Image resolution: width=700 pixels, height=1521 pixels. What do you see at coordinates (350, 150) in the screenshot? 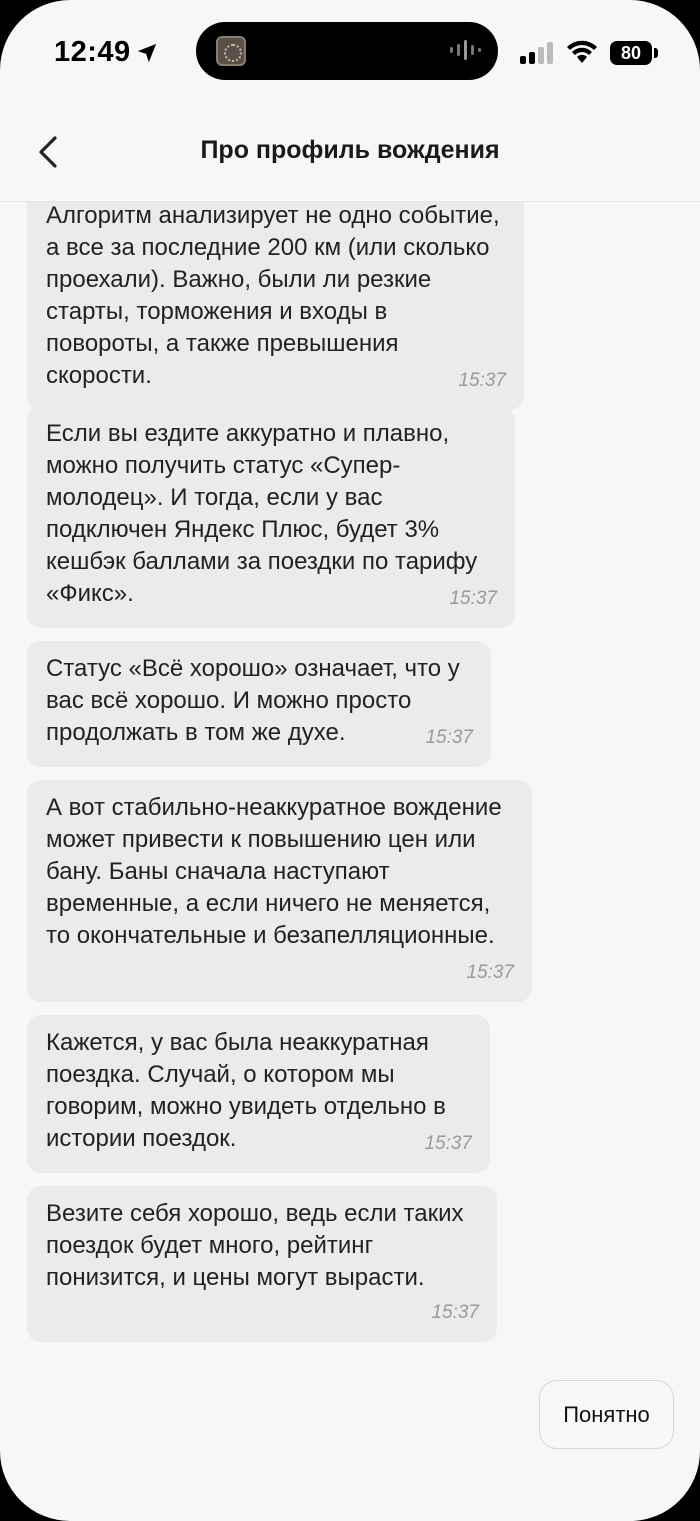
I see `page-title: Про профиль вождения` at bounding box center [350, 150].